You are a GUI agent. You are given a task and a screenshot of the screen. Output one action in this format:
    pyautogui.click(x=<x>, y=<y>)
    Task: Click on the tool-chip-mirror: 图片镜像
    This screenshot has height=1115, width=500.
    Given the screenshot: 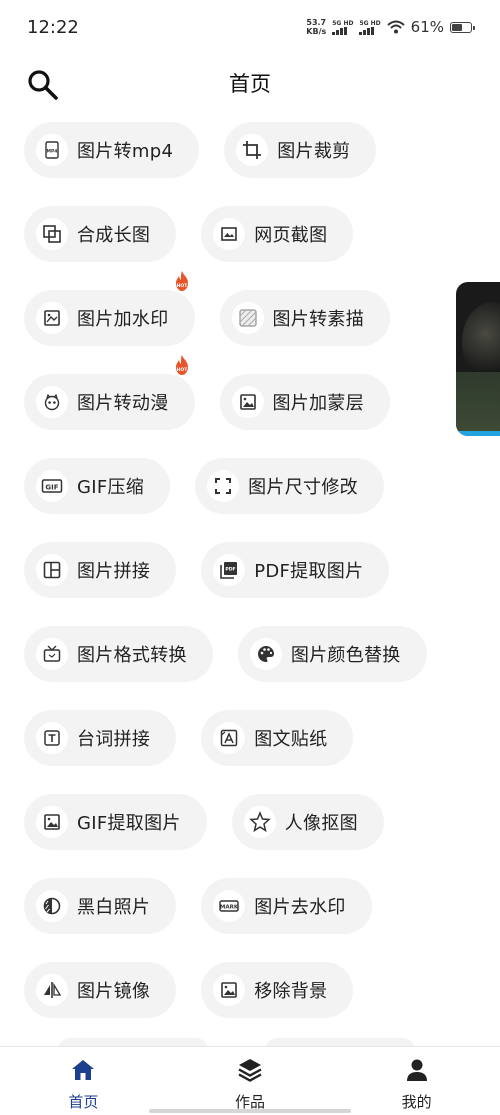 What is the action you would take?
    pyautogui.click(x=100, y=990)
    